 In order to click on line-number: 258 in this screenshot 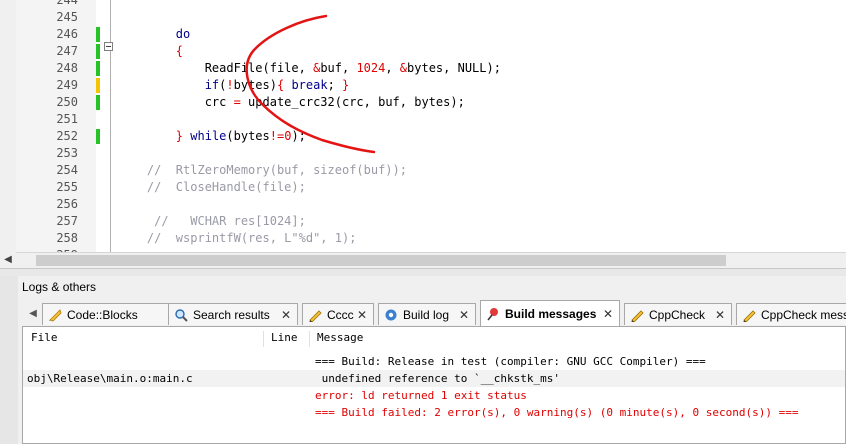, I will do `click(67, 238)`.